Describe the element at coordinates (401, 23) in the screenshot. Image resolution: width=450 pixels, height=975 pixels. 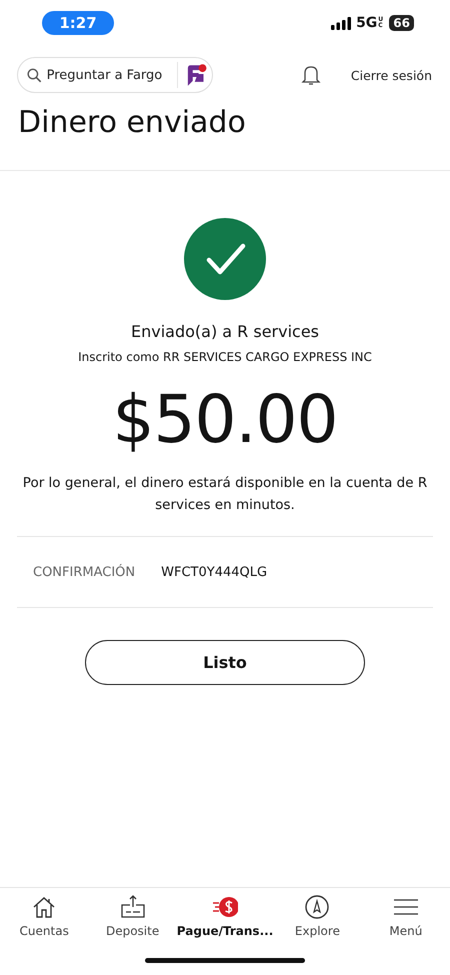
I see `battery-level: 66` at that location.